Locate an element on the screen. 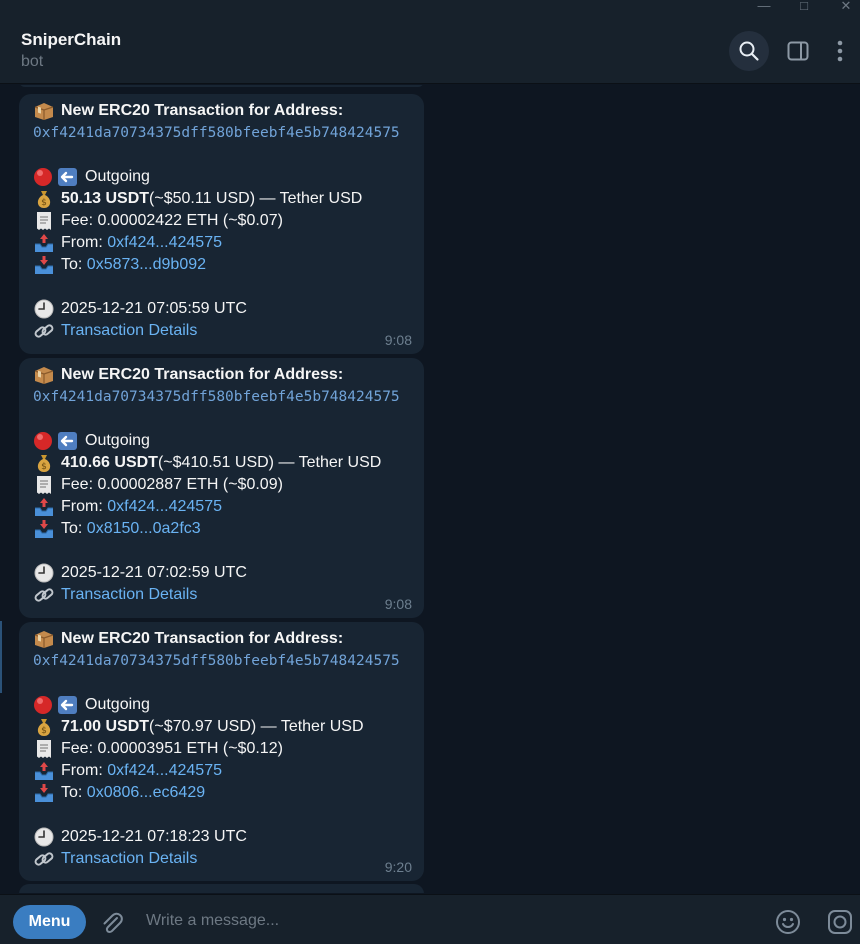 The image size is (860, 944). search-icon is located at coordinates (749, 51).